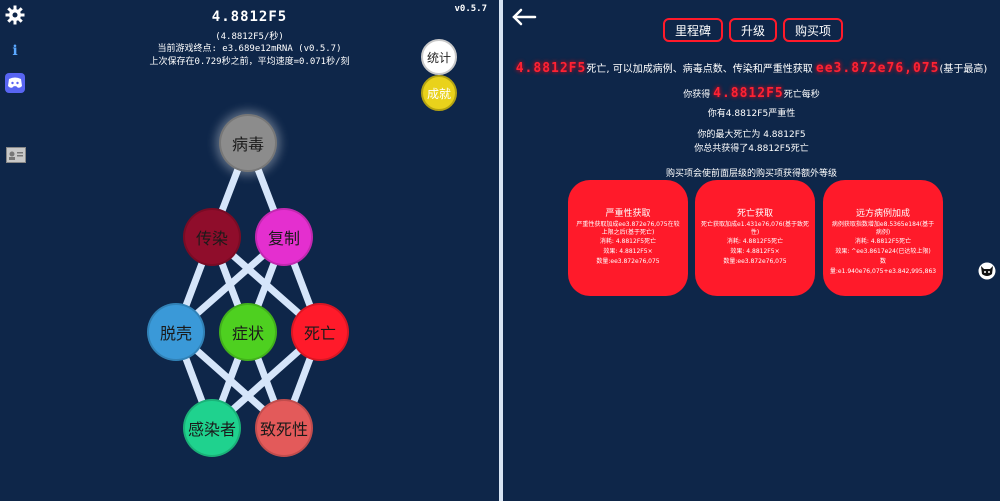 Image resolution: width=1000 pixels, height=501 pixels. What do you see at coordinates (176, 332) in the screenshot?
I see `node-shed: 脱壳` at bounding box center [176, 332].